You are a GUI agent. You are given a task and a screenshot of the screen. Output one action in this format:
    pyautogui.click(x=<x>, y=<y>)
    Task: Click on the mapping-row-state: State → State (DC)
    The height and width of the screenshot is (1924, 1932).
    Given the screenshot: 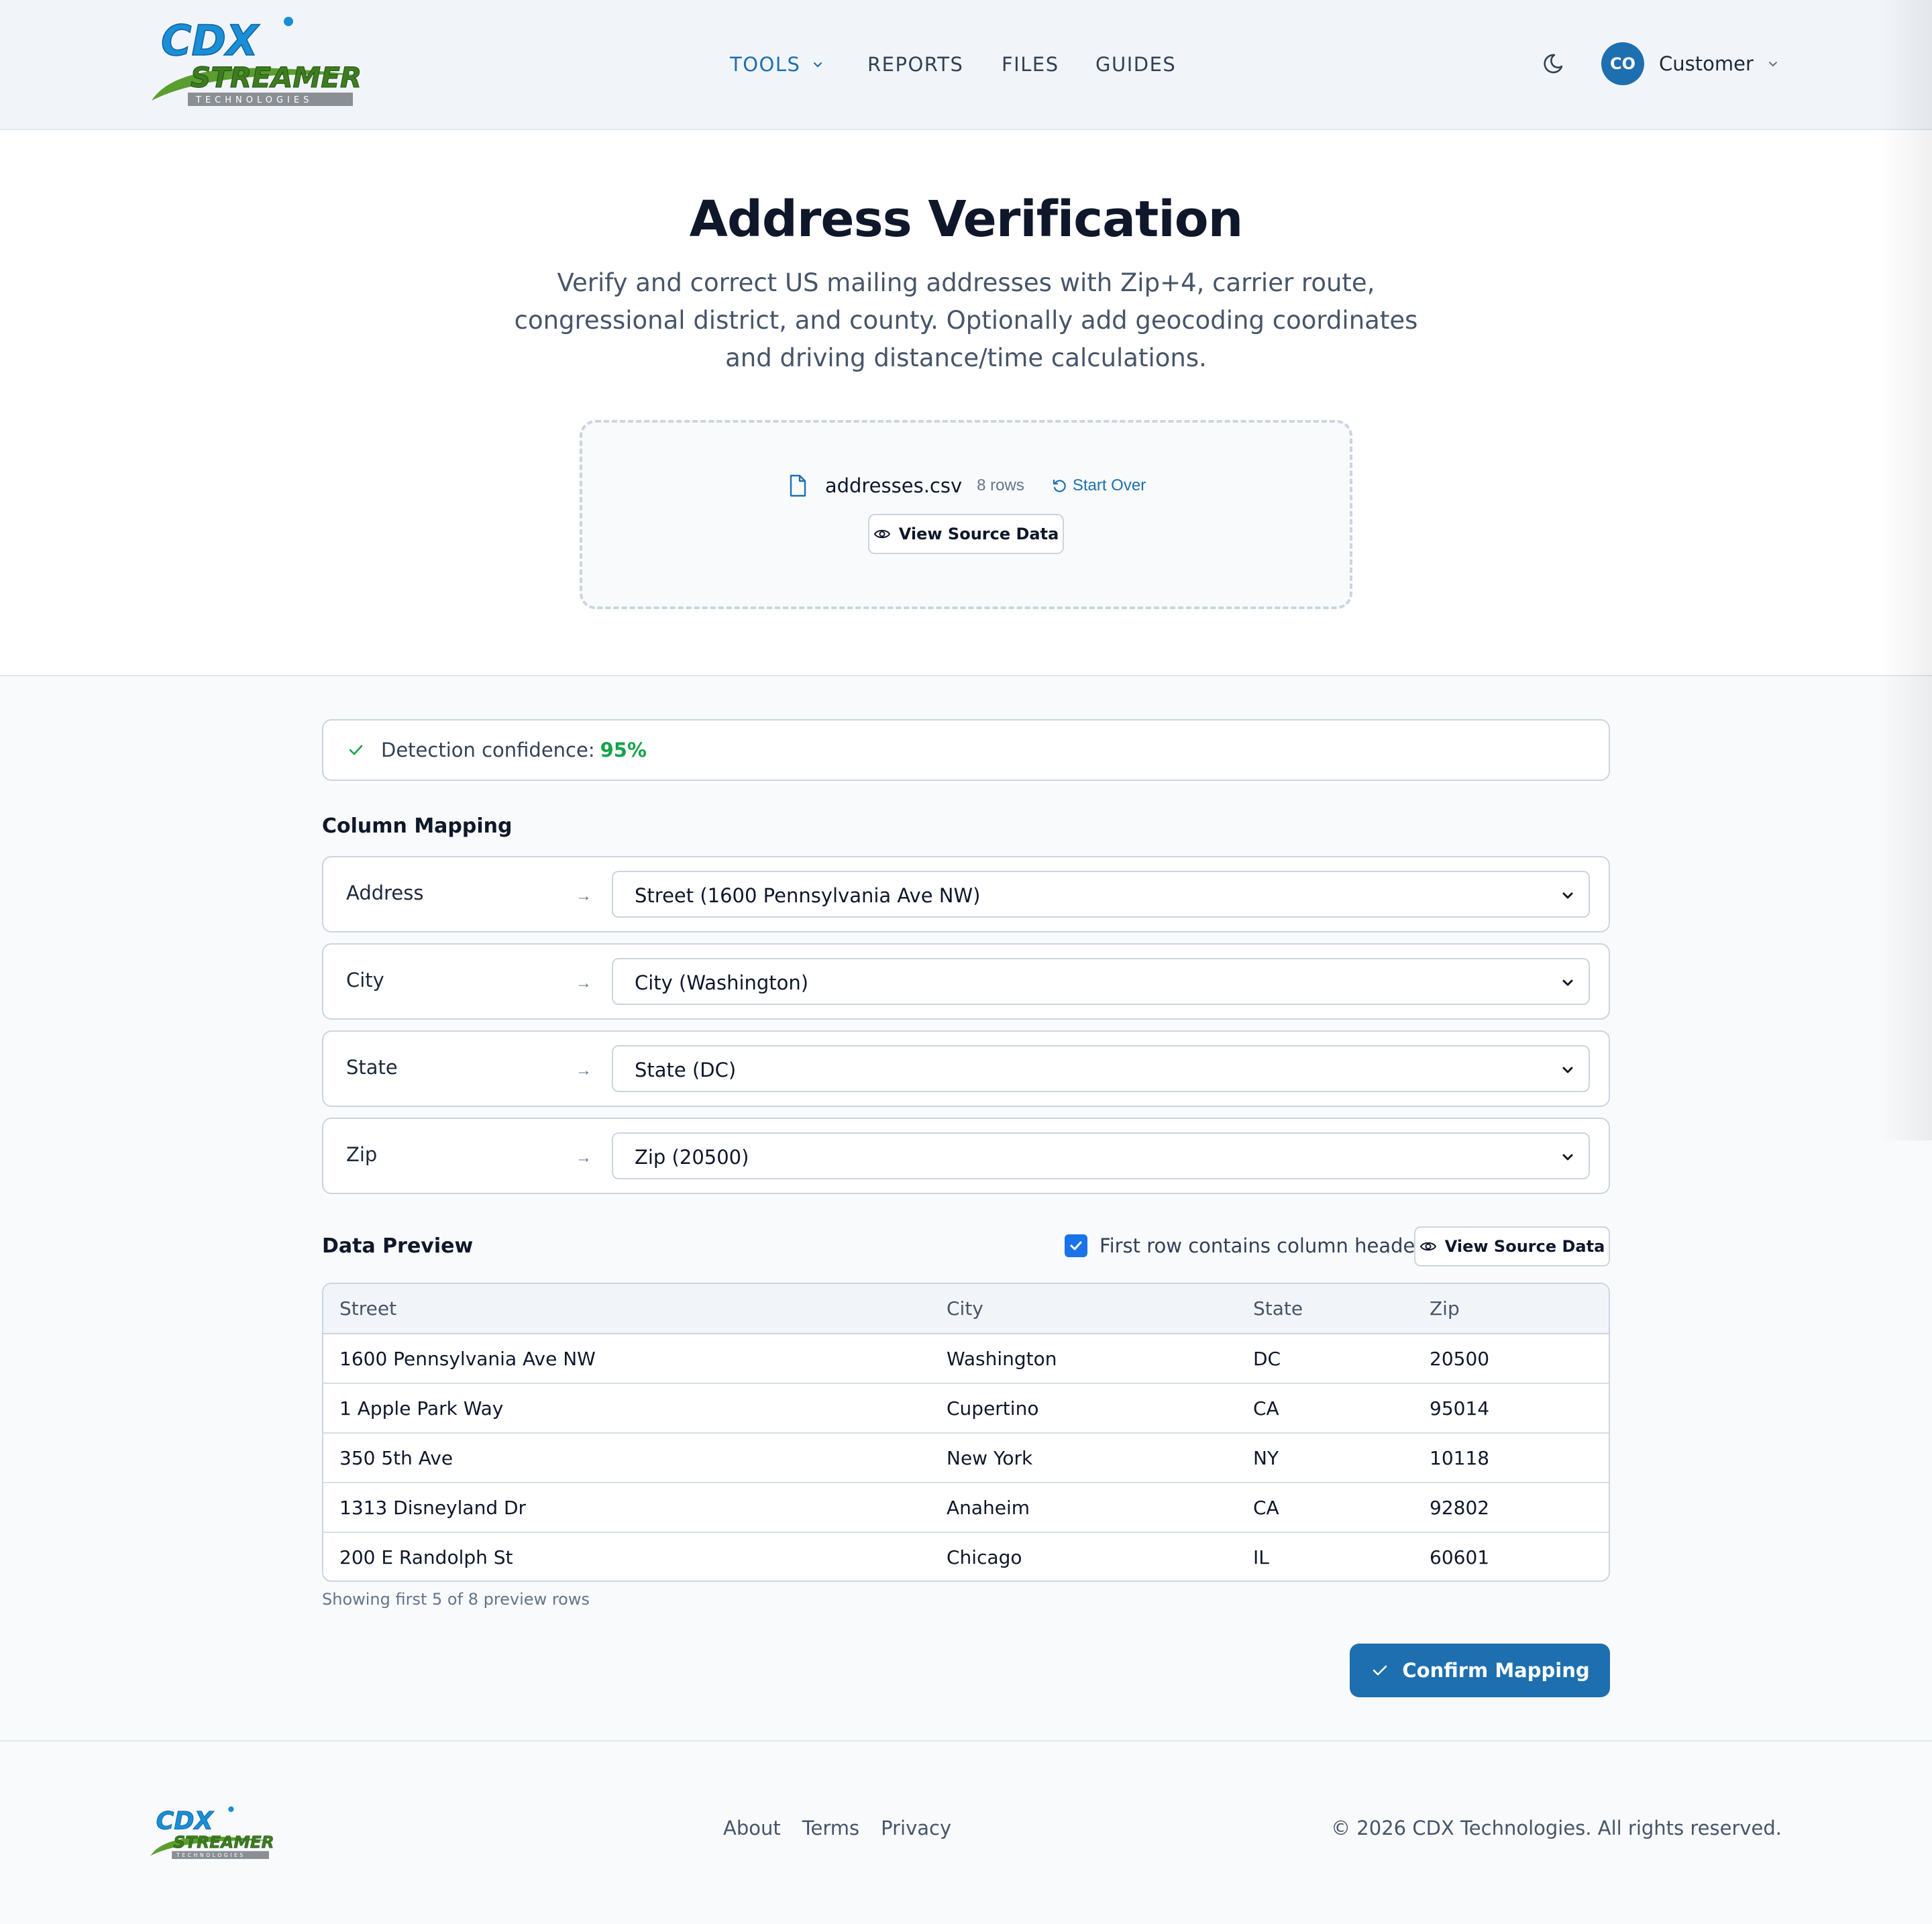 What is the action you would take?
    pyautogui.click(x=966, y=1068)
    